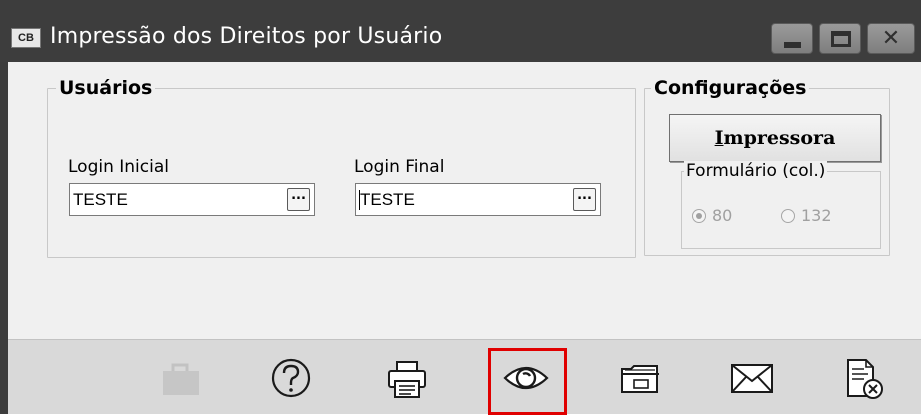 This screenshot has height=415, width=921. What do you see at coordinates (460, 31) in the screenshot?
I see `title-bar: CB Impressão dos Direitos por Usuário ✕` at bounding box center [460, 31].